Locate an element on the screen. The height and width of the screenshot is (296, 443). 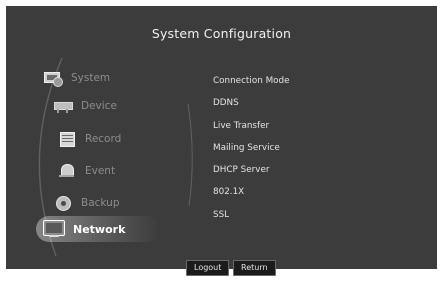
record-icon is located at coordinates (67, 139).